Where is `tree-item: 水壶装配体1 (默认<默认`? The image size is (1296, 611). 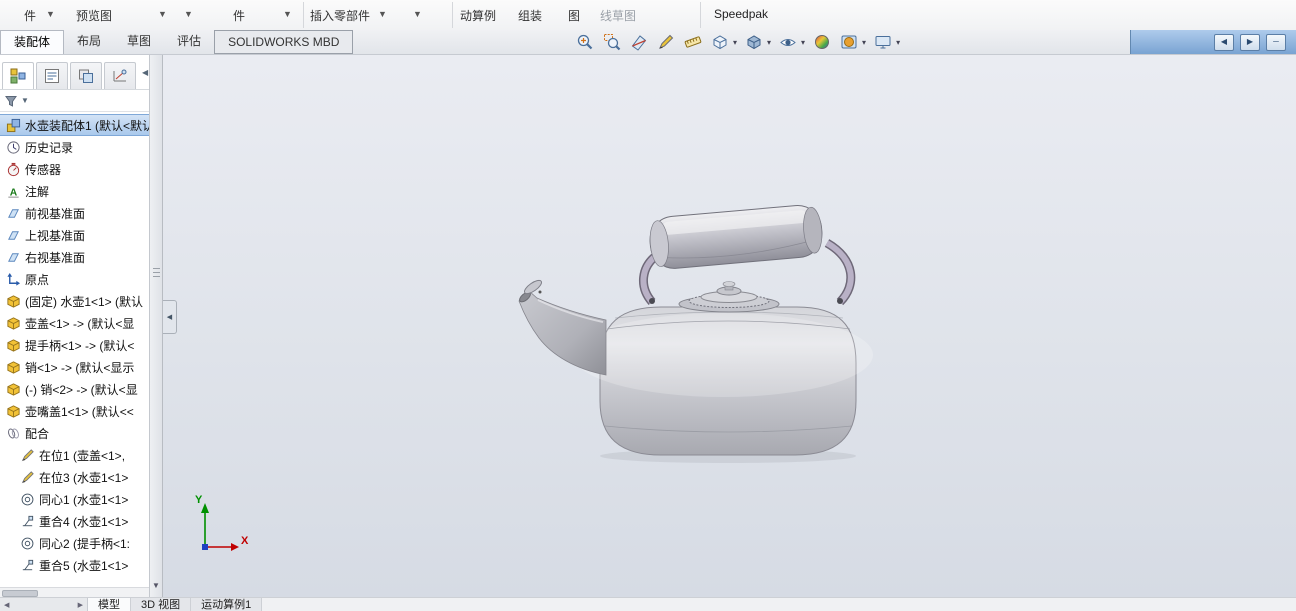 tree-item: 水壶装配体1 (默认<默认 is located at coordinates (74, 125).